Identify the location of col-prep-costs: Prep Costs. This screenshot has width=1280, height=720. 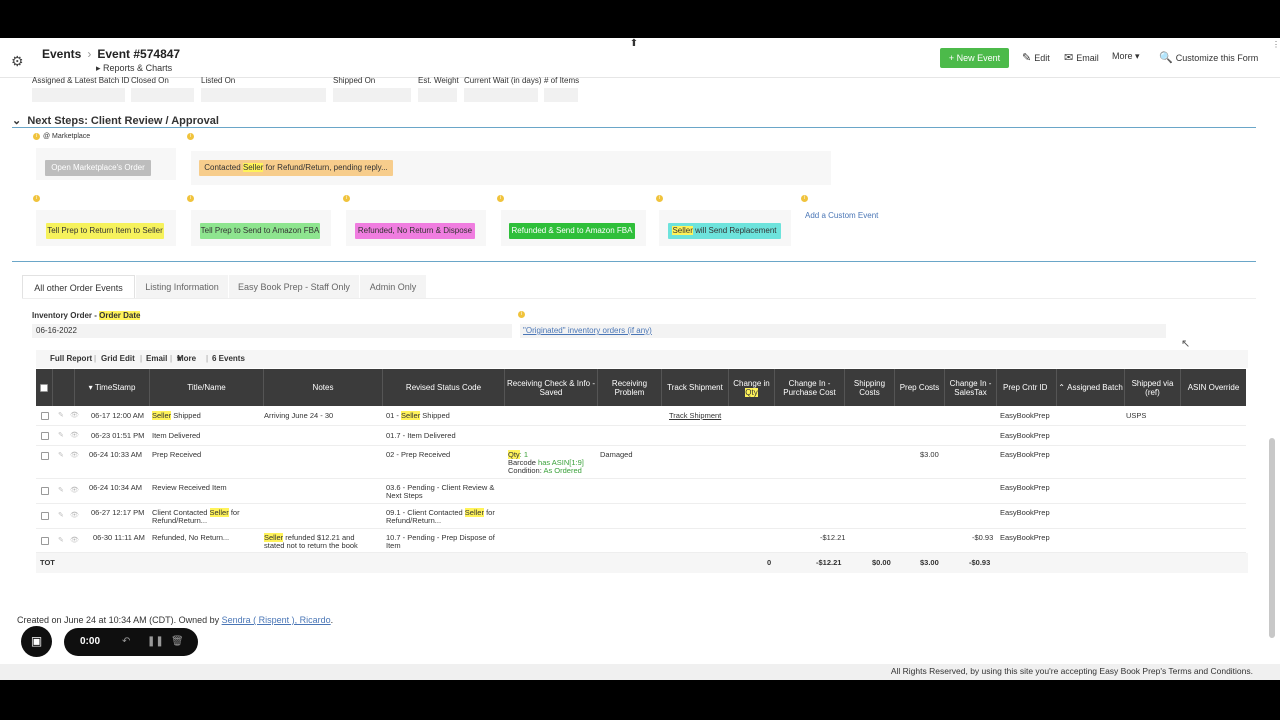
(920, 387).